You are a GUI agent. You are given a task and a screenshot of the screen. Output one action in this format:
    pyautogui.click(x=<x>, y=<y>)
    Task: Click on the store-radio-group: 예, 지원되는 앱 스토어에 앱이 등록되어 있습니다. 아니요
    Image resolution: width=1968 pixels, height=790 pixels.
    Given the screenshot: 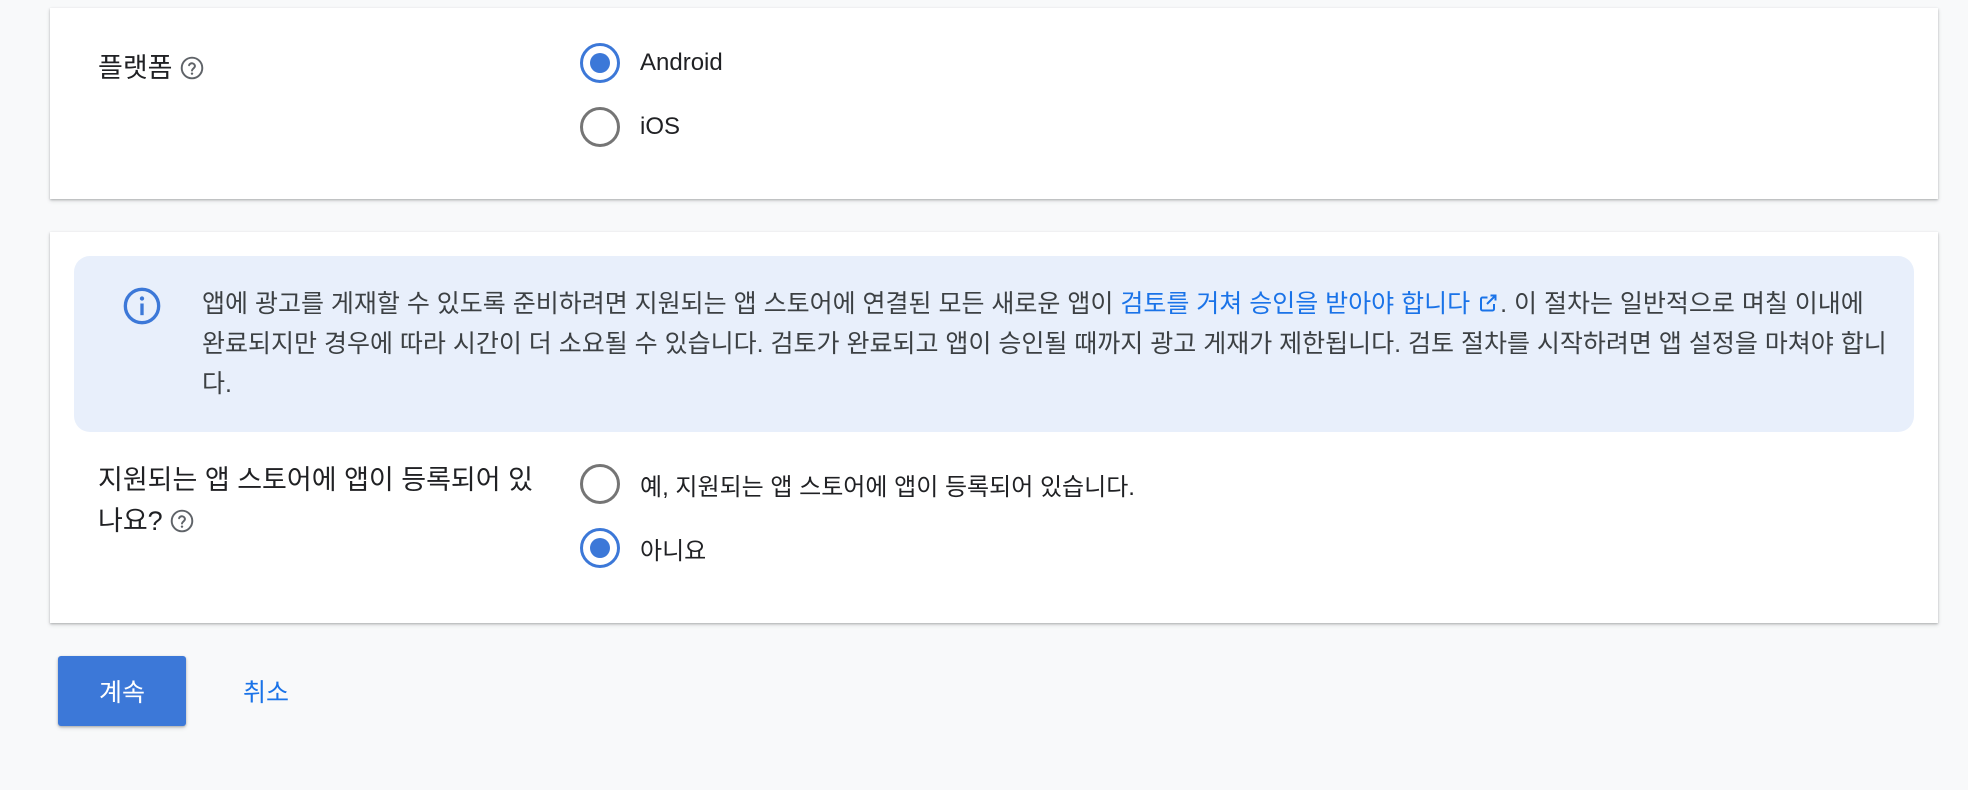 What is the action you would take?
    pyautogui.click(x=857, y=516)
    